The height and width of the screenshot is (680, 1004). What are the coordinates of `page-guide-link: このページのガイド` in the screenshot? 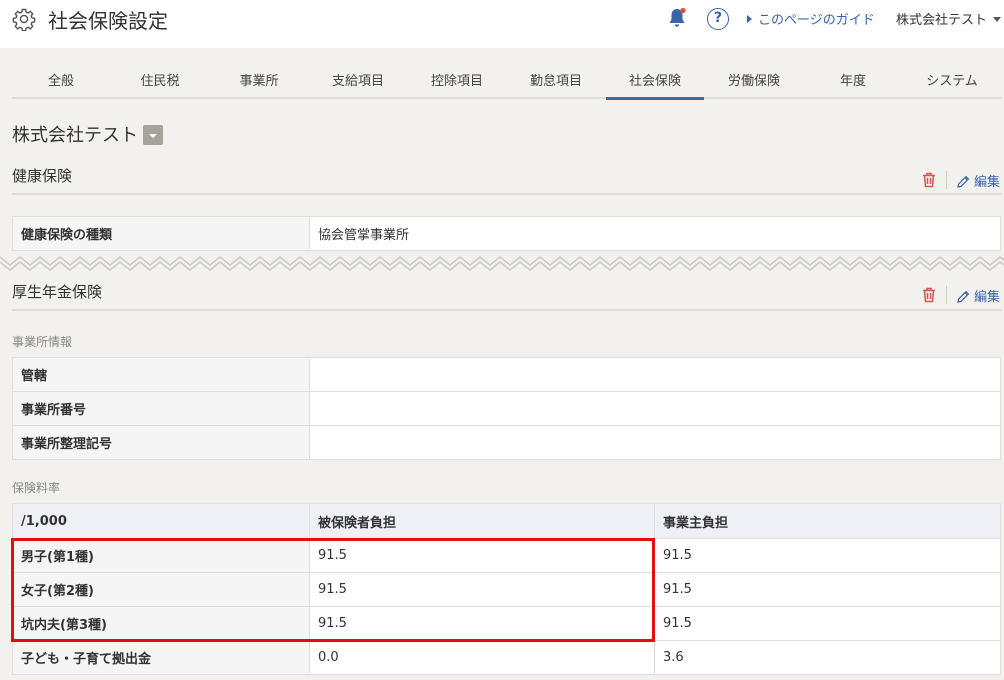 It's located at (811, 18).